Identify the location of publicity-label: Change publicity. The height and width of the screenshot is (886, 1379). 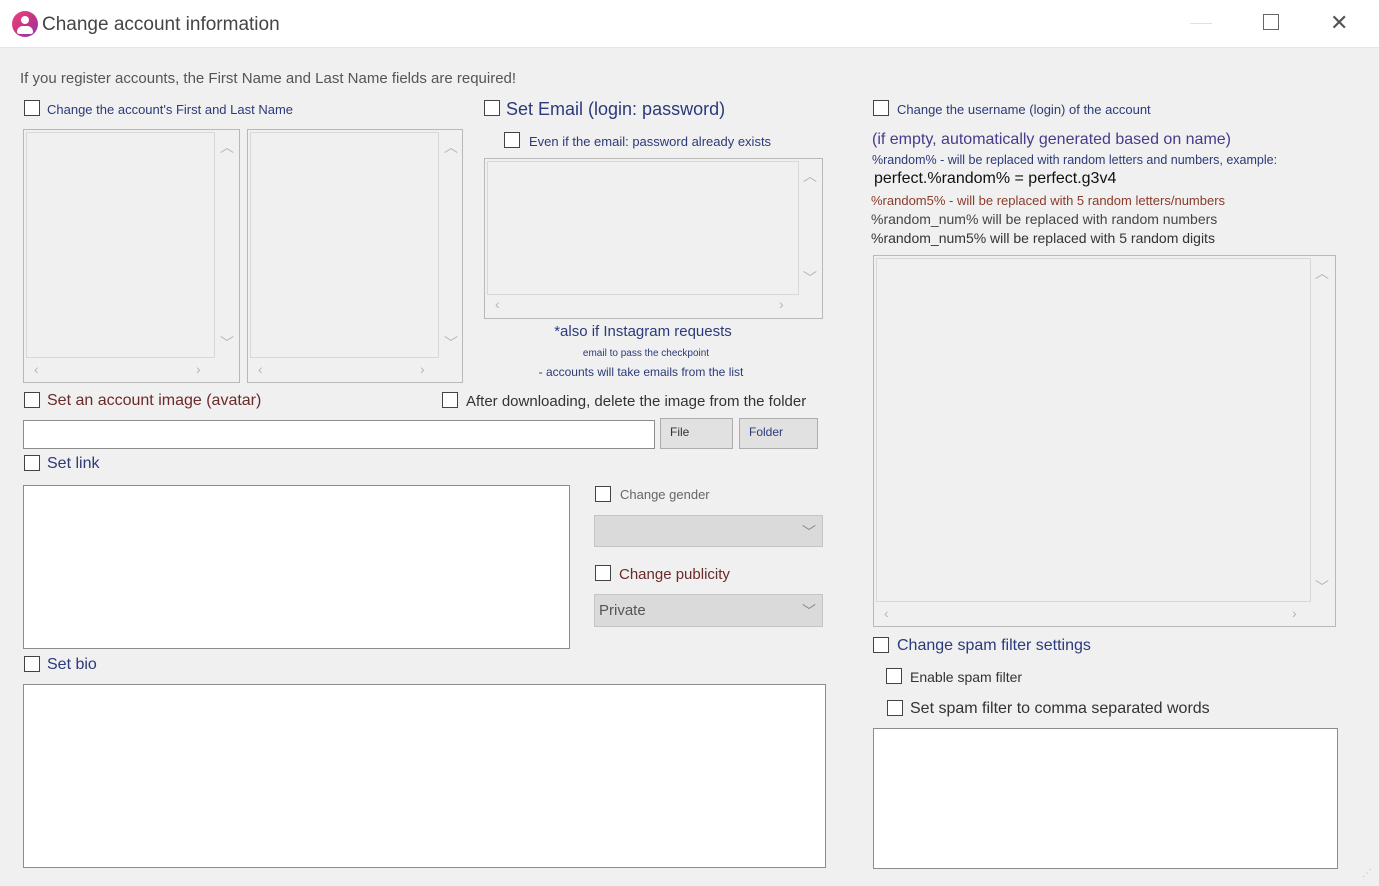
(674, 574).